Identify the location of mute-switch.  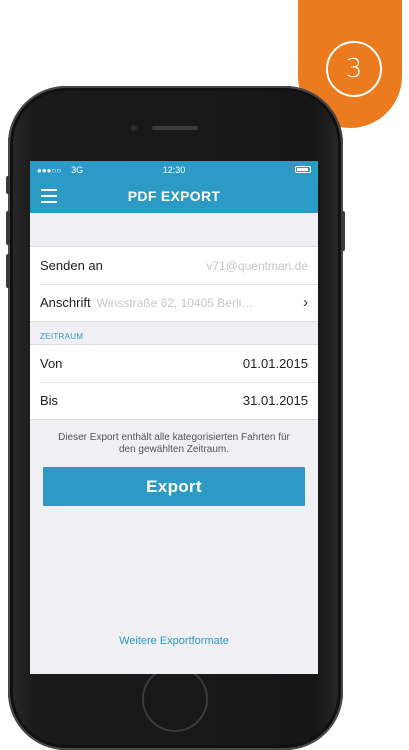
(8, 185).